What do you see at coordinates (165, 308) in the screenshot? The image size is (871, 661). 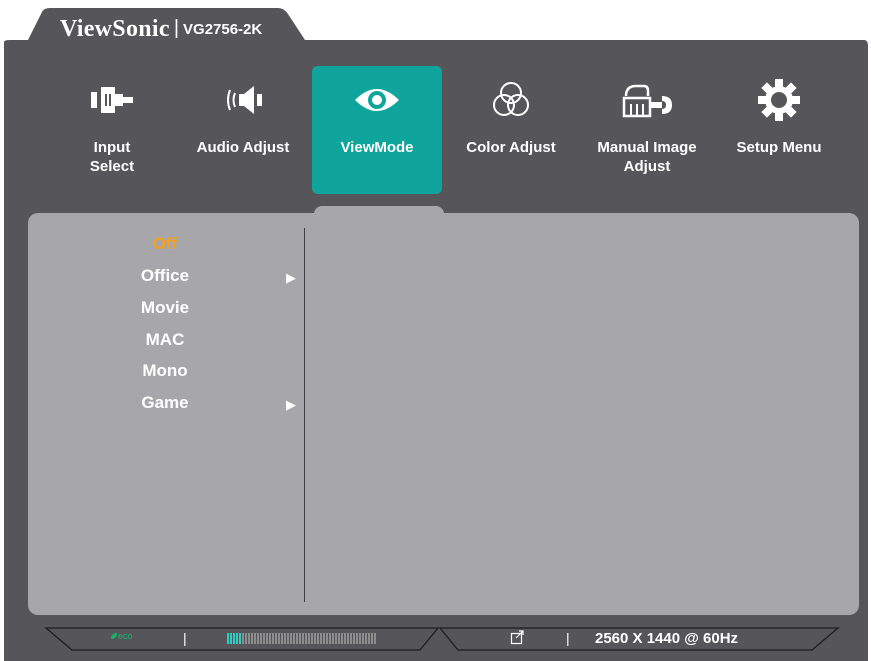 I see `menu-item-movie: Movie` at bounding box center [165, 308].